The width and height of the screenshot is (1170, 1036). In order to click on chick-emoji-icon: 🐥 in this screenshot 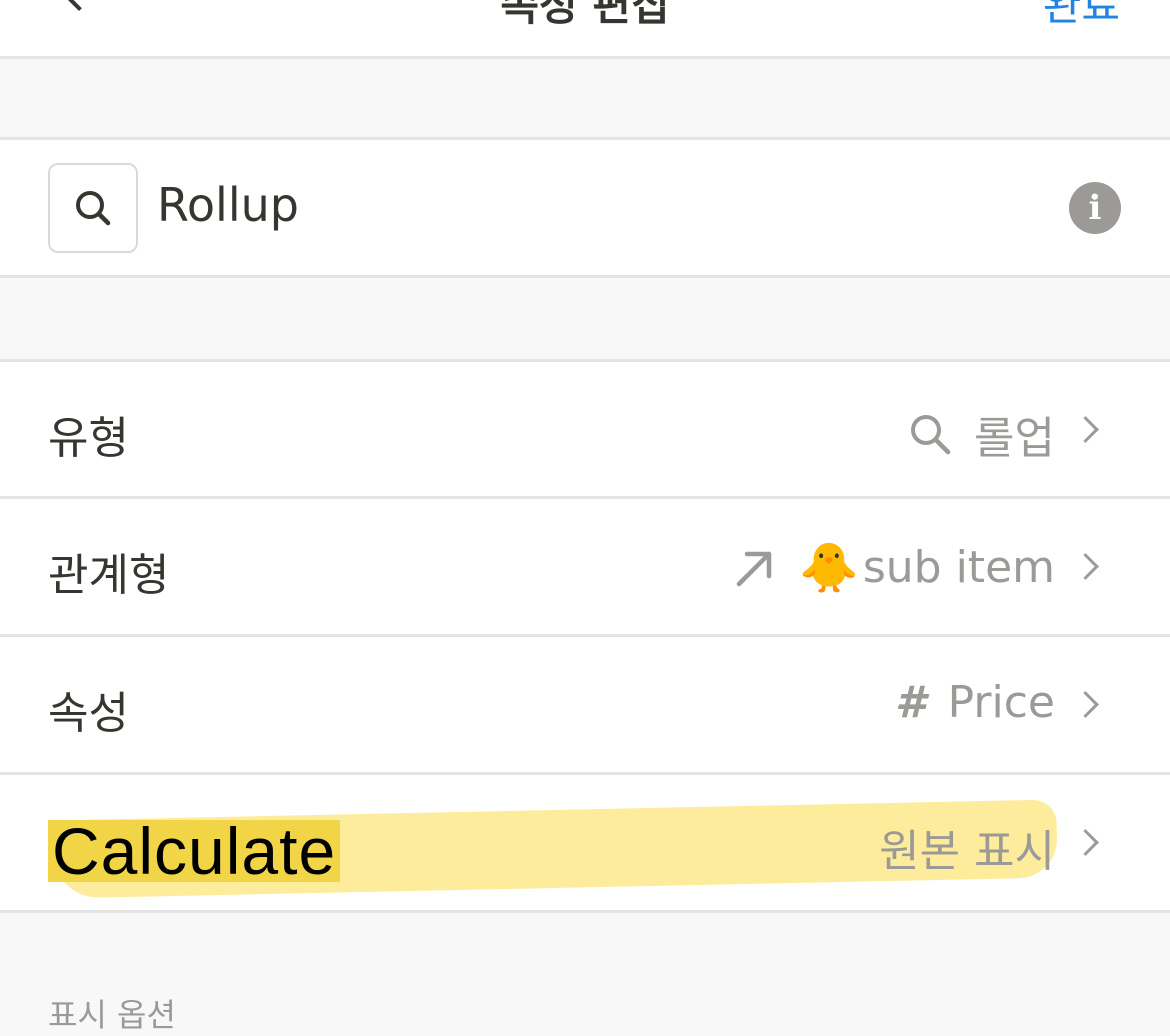, I will do `click(829, 568)`.